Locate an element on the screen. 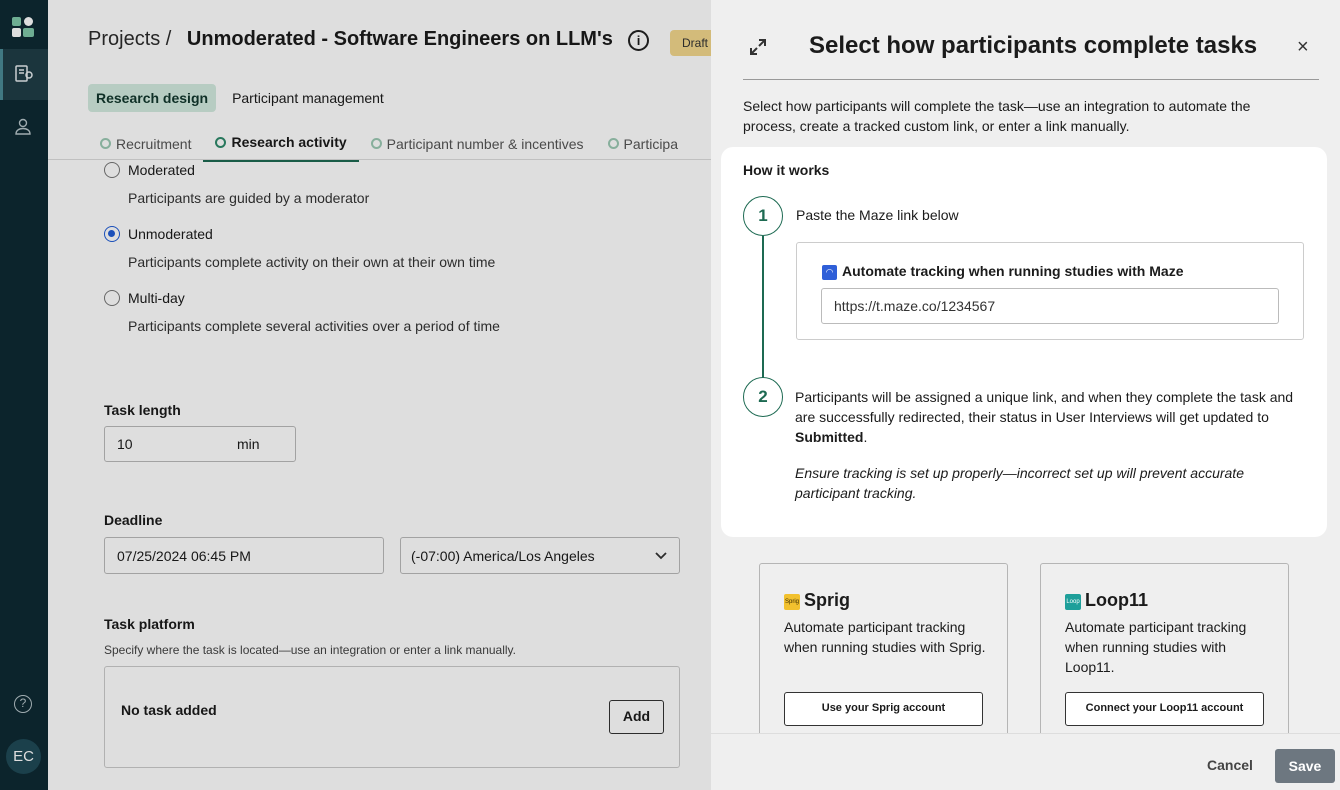 The height and width of the screenshot is (790, 1340). expand-icon is located at coordinates (758, 47).